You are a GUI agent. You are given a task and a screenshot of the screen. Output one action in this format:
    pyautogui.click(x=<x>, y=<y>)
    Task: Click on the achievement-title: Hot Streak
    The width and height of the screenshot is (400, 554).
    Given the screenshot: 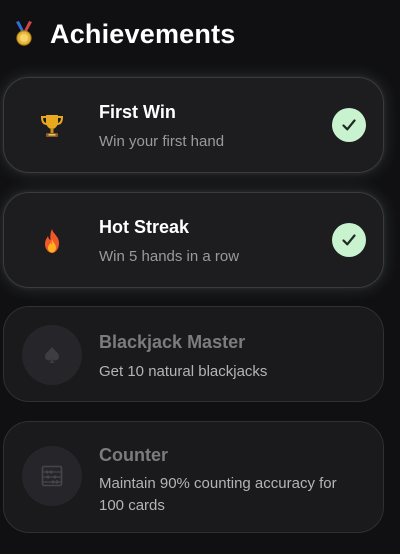 What is the action you would take?
    pyautogui.click(x=144, y=227)
    